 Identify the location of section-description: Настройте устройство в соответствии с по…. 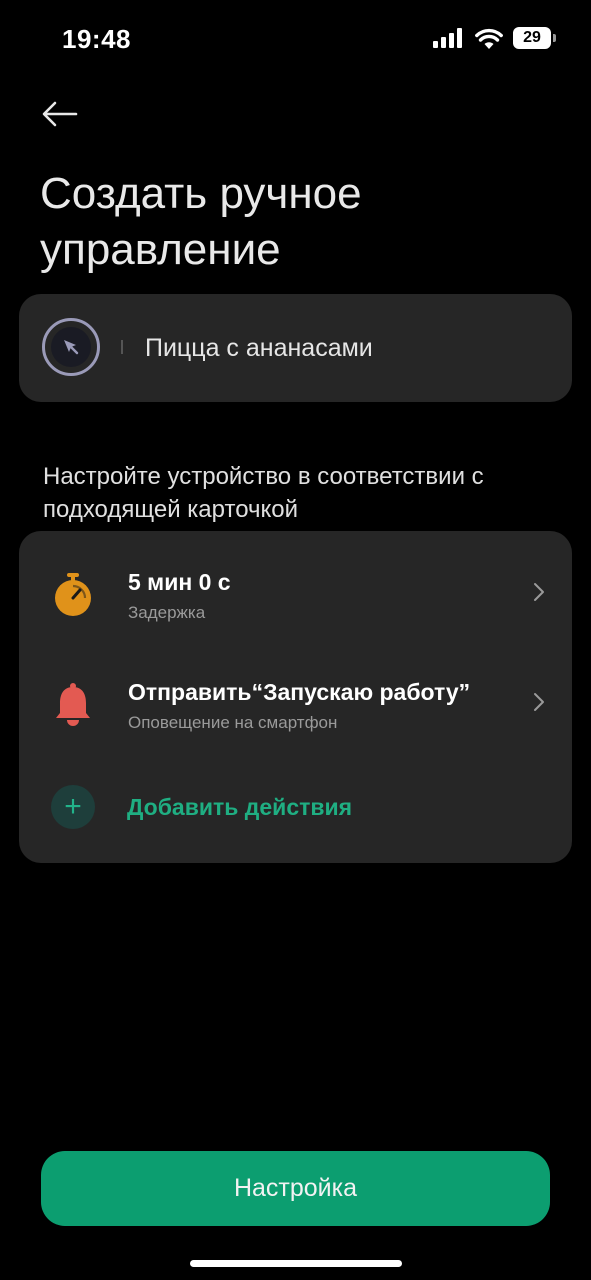
(263, 493).